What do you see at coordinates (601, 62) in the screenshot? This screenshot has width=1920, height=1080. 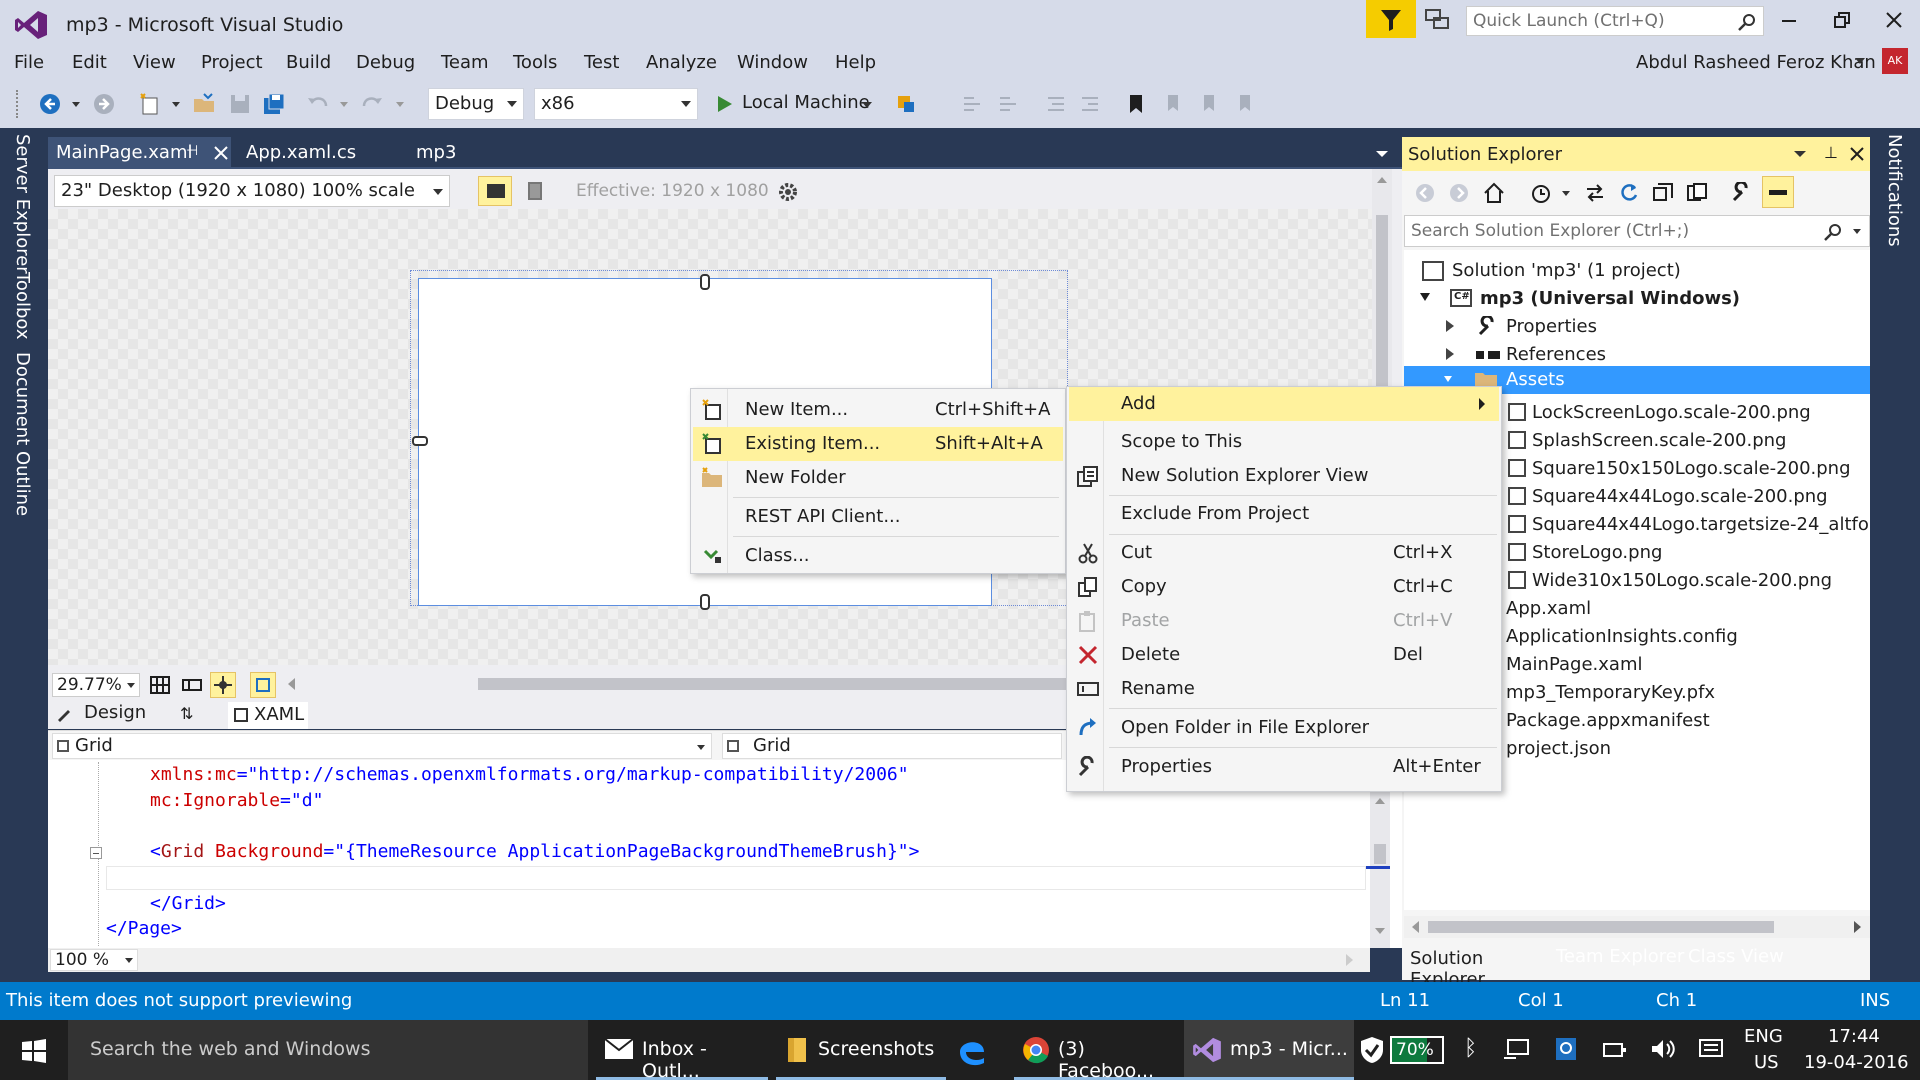 I see `menu-test: Test` at bounding box center [601, 62].